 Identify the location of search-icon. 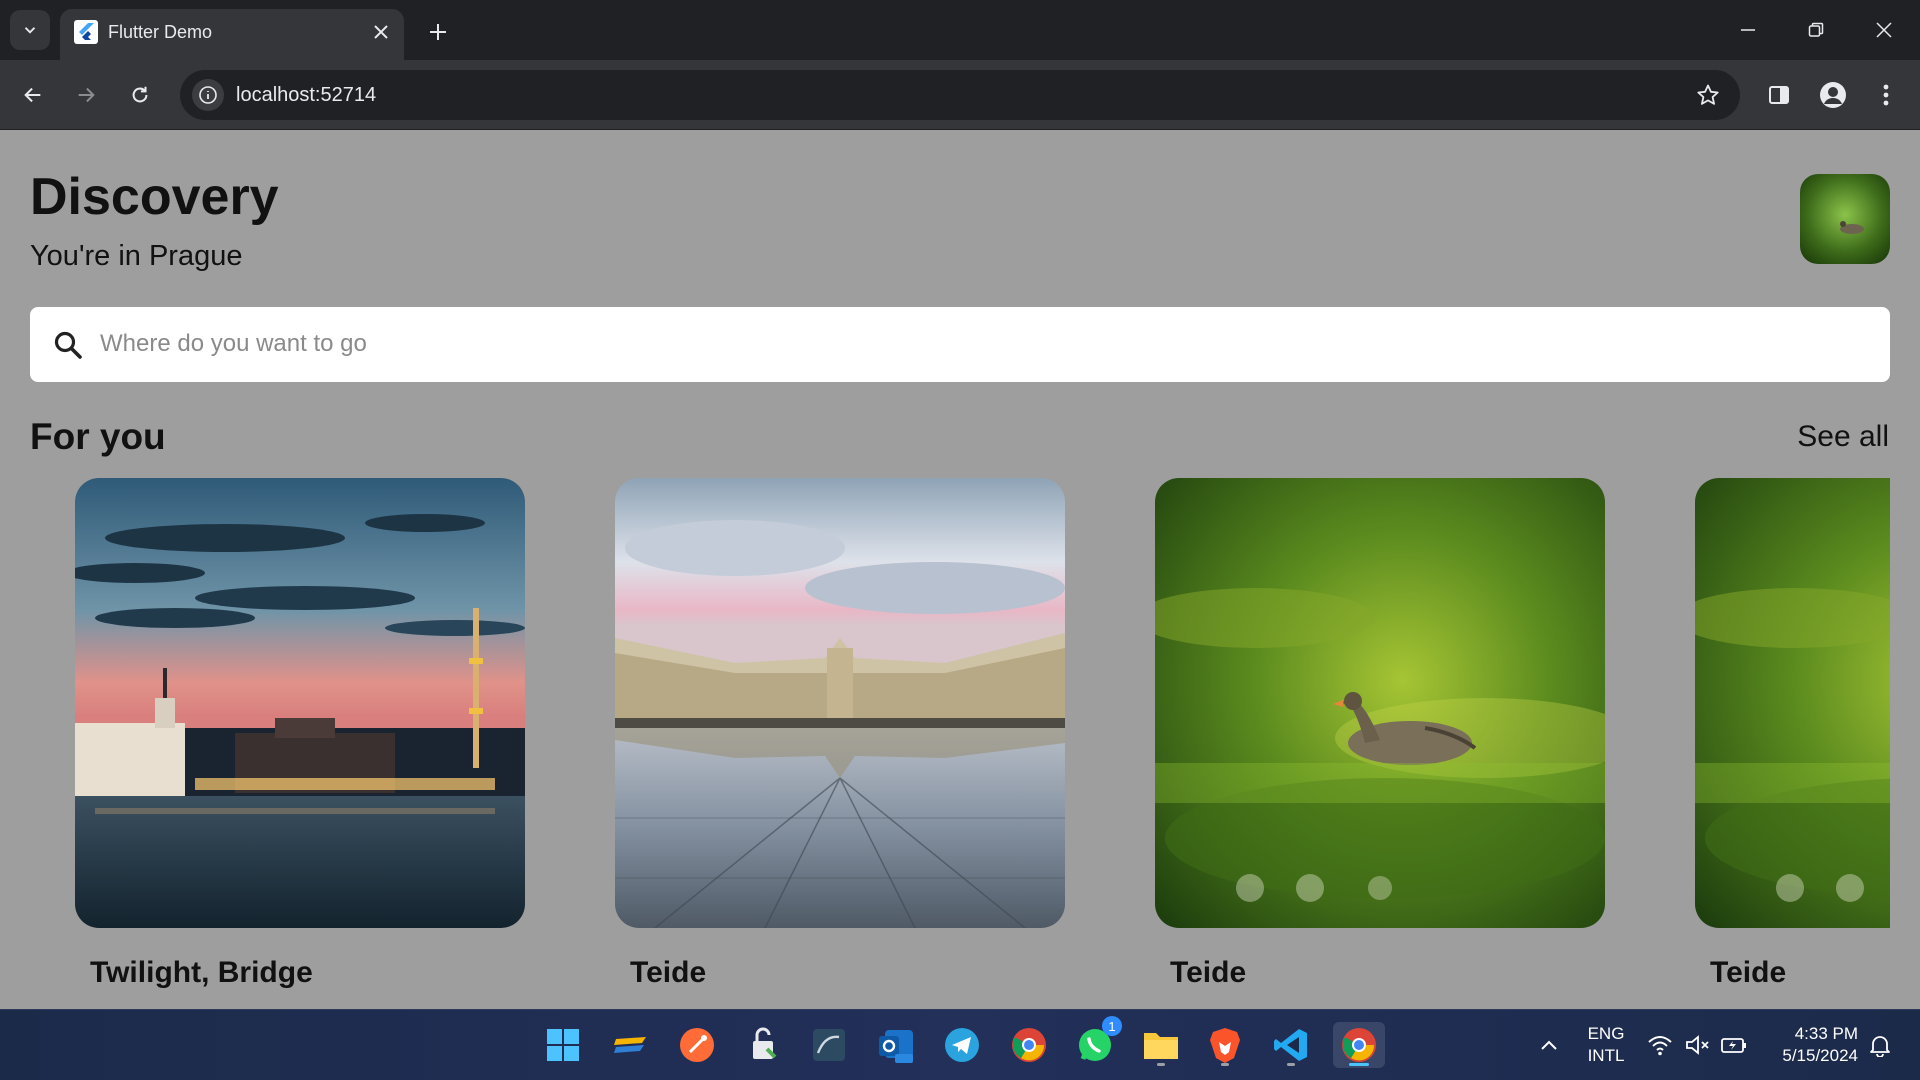
(68, 345).